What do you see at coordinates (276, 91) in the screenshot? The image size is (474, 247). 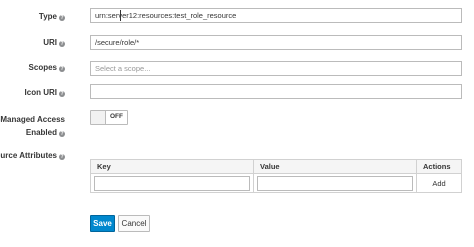 I see `icon-uri-field` at bounding box center [276, 91].